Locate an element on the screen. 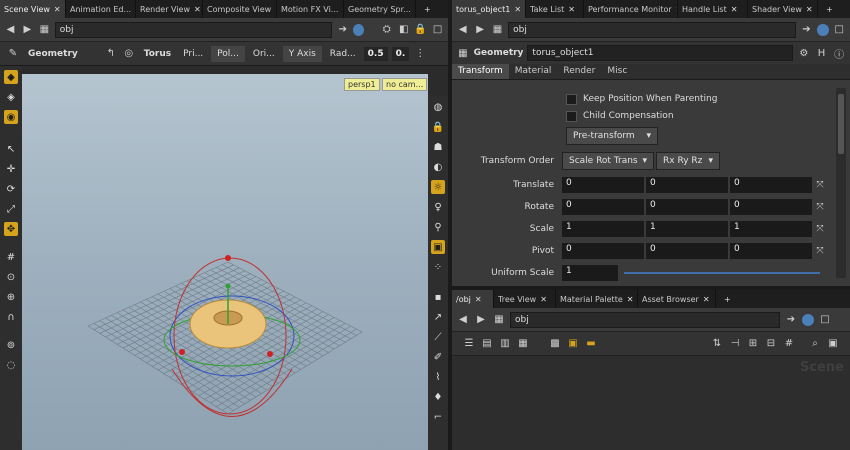  scale-tool-icon: ⤢ is located at coordinates (11, 209).